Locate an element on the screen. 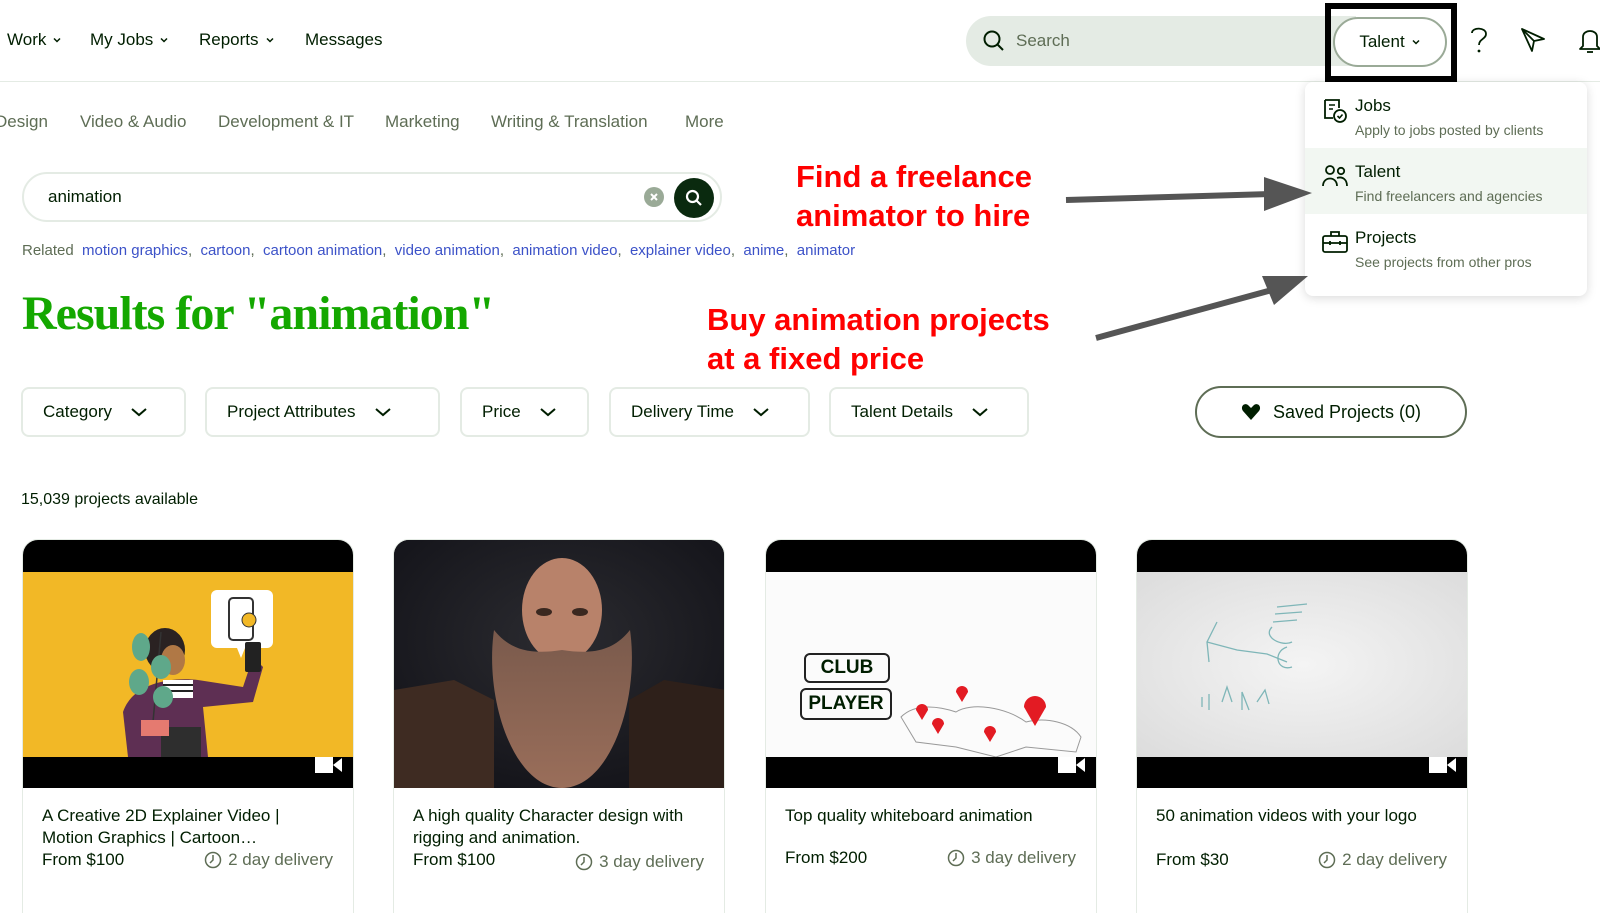 The image size is (1600, 913). filter-talent-details-label: Talent Details is located at coordinates (902, 411).